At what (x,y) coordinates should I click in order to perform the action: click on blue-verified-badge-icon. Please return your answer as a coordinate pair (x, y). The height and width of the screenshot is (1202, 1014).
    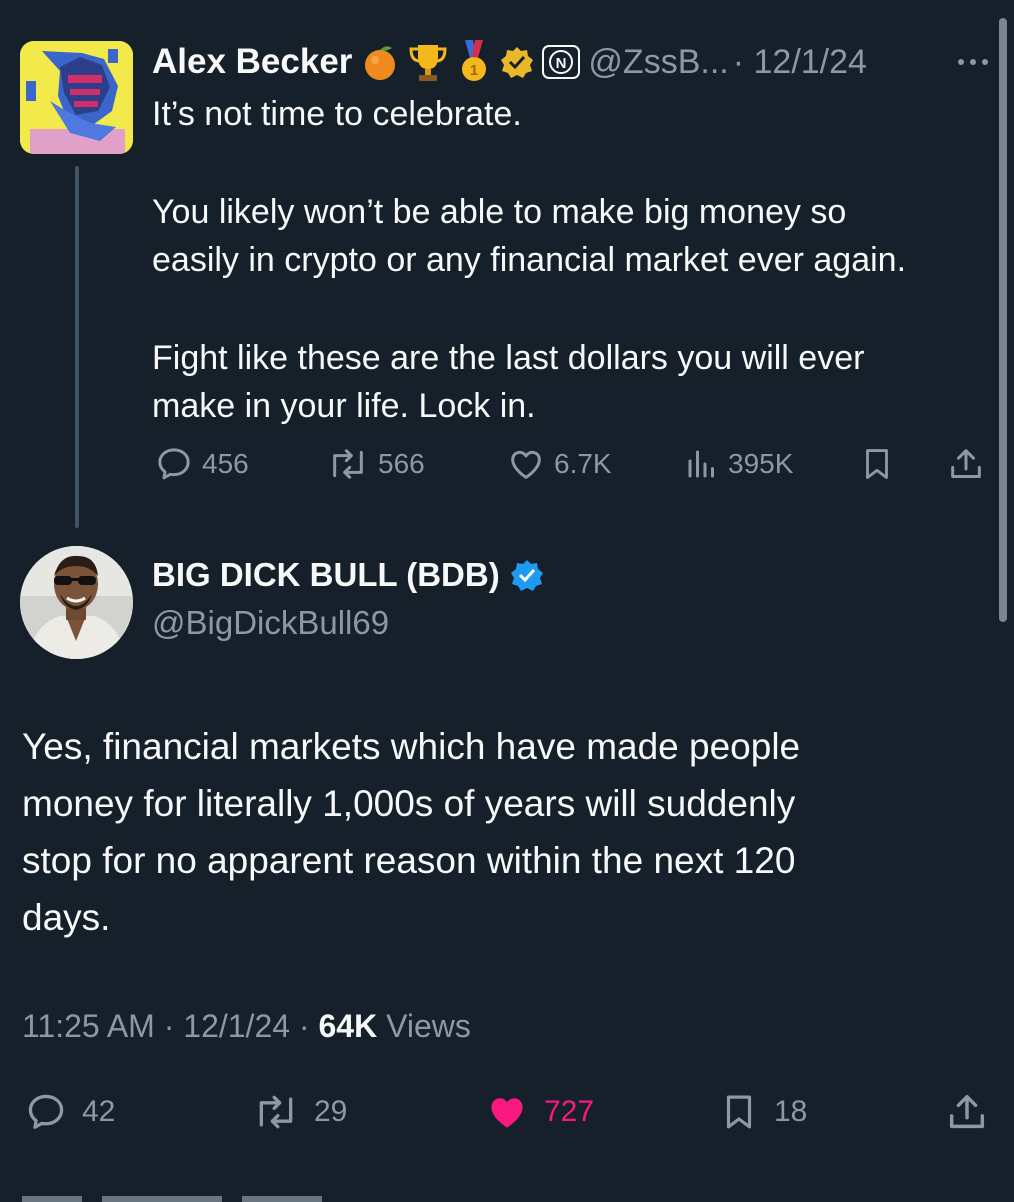
    Looking at the image, I should click on (527, 575).